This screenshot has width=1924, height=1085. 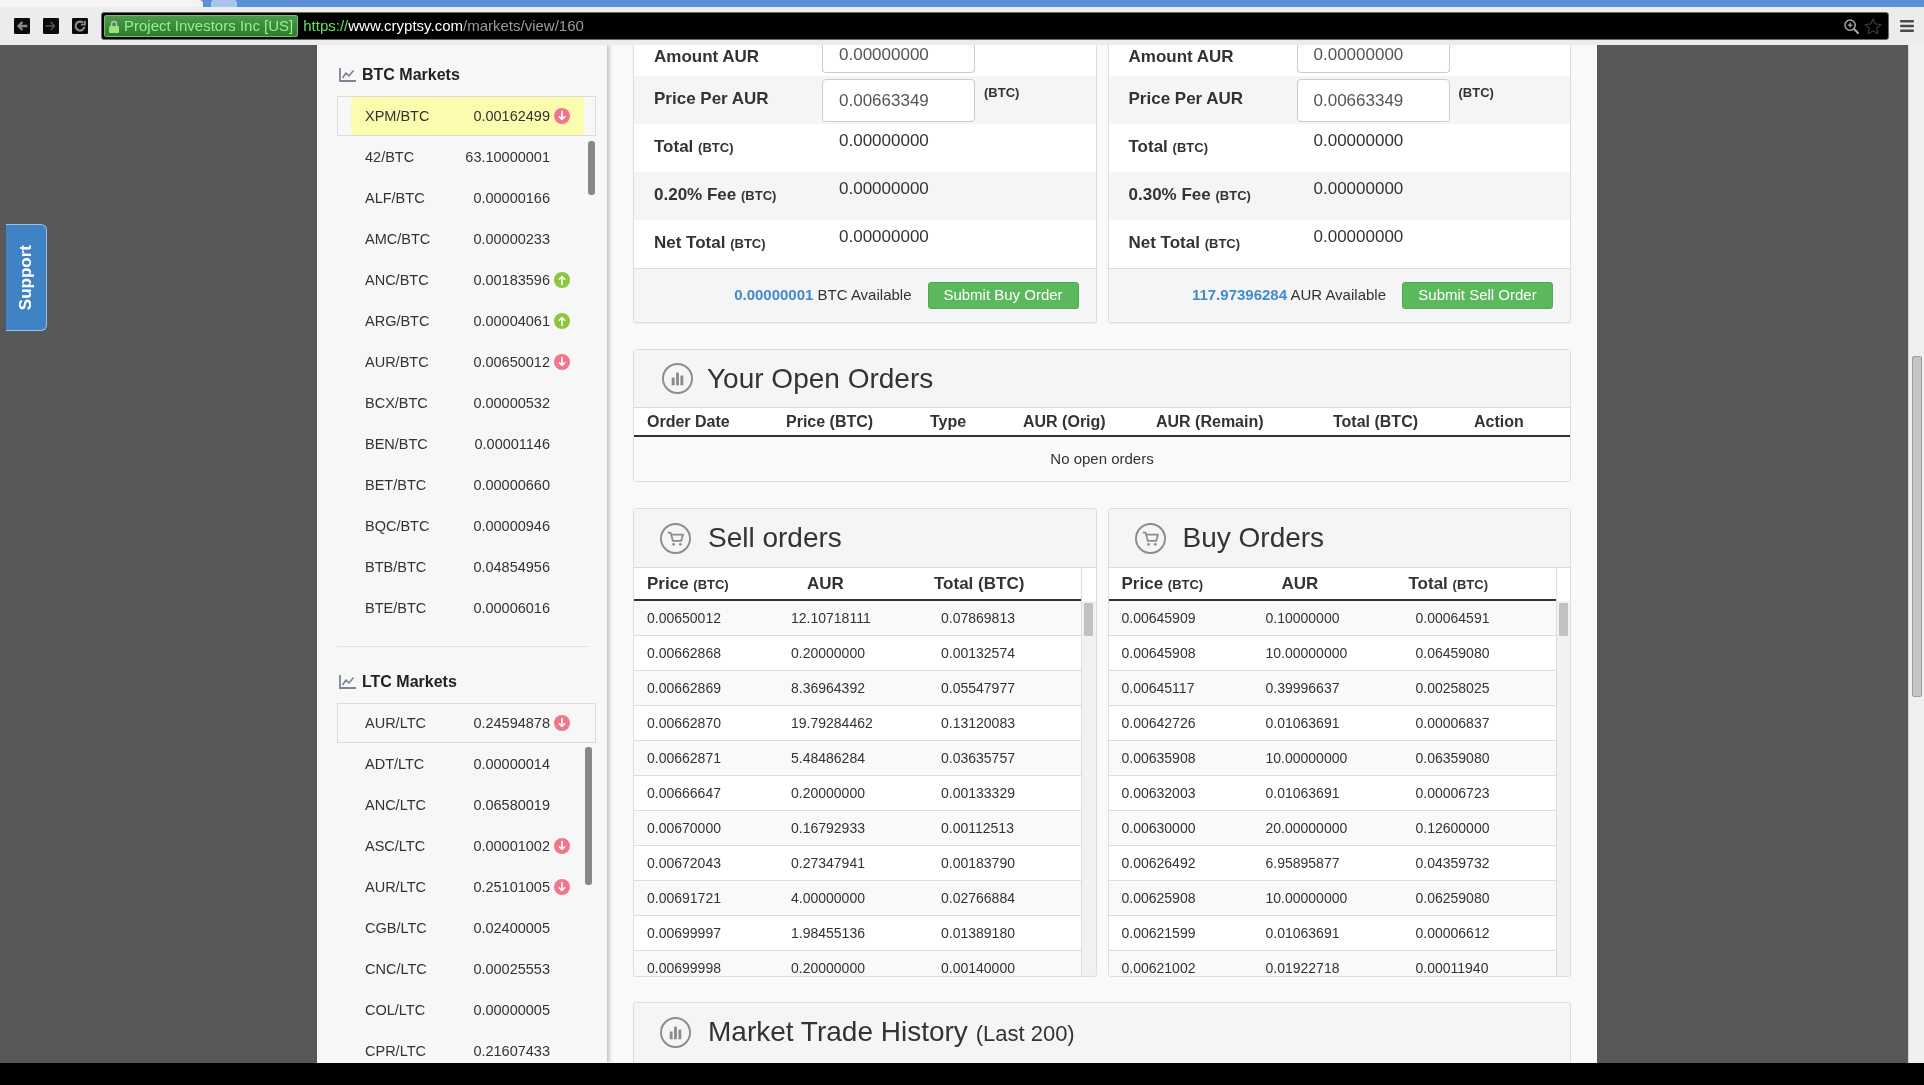 I want to click on market-row: AUR/LTC 0.24594878, so click(x=466, y=723).